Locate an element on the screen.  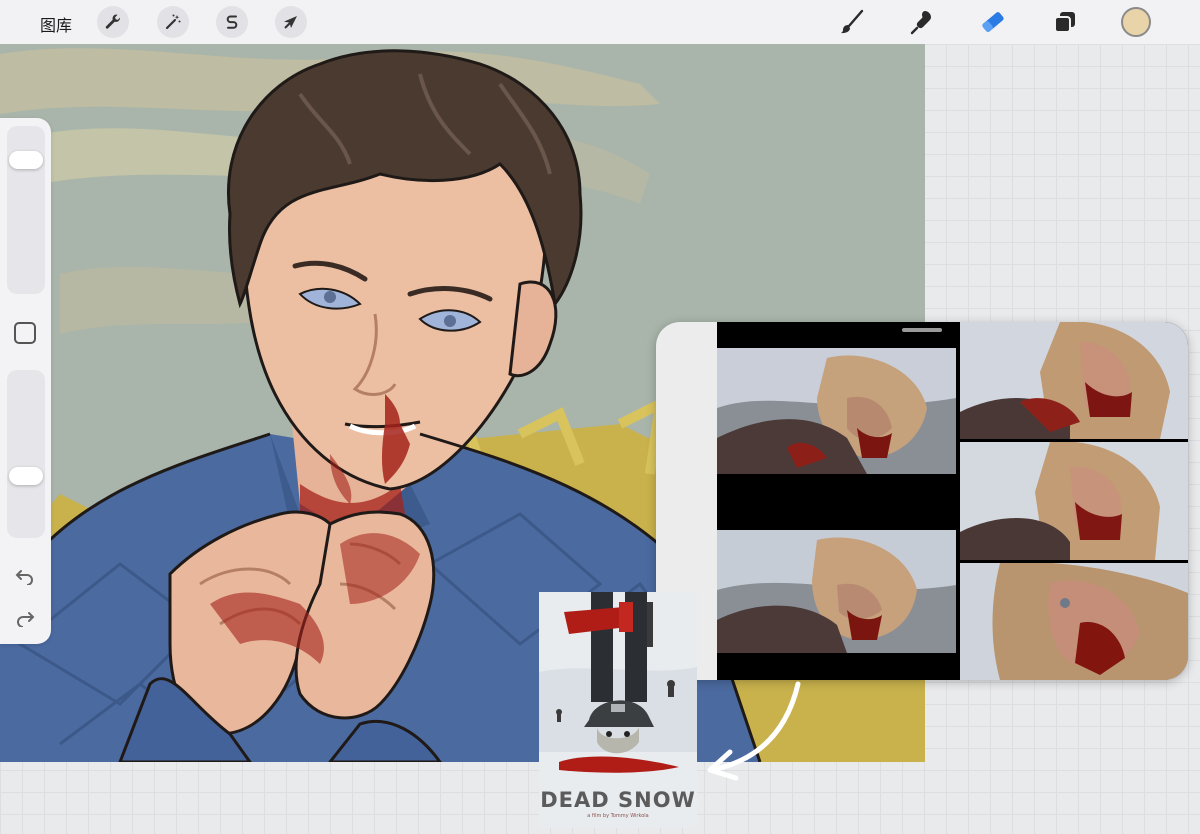
brush-tool-button is located at coordinates (852, 22).